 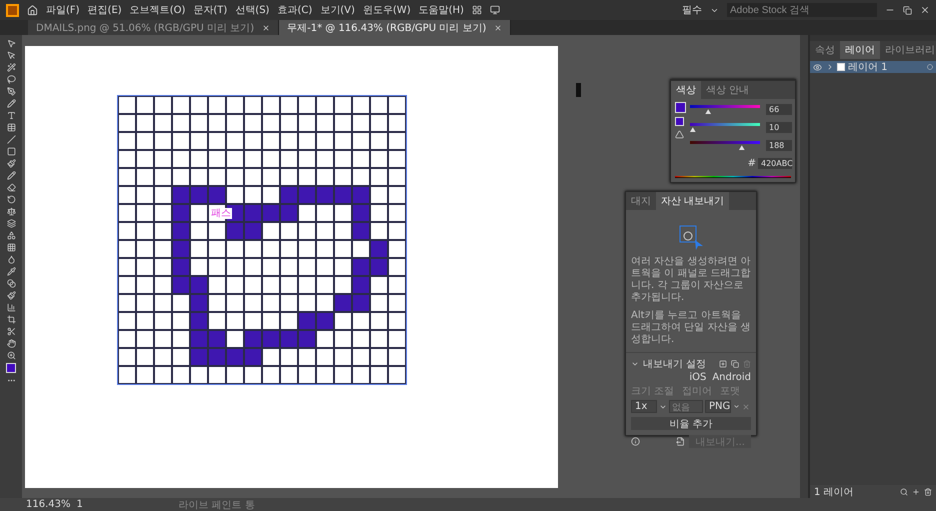 I want to click on layer-thumbnail, so click(x=841, y=67).